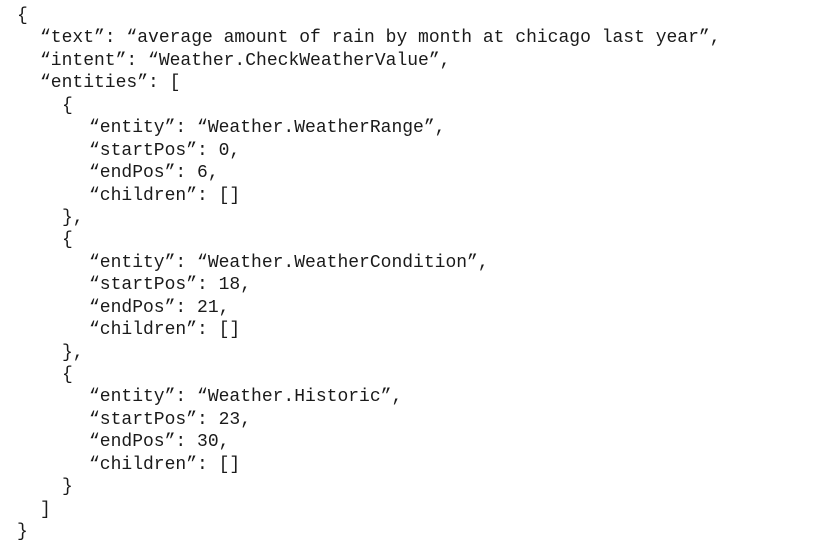  Describe the element at coordinates (45, 509) in the screenshot. I see `code-line-entities-close: ]` at that location.